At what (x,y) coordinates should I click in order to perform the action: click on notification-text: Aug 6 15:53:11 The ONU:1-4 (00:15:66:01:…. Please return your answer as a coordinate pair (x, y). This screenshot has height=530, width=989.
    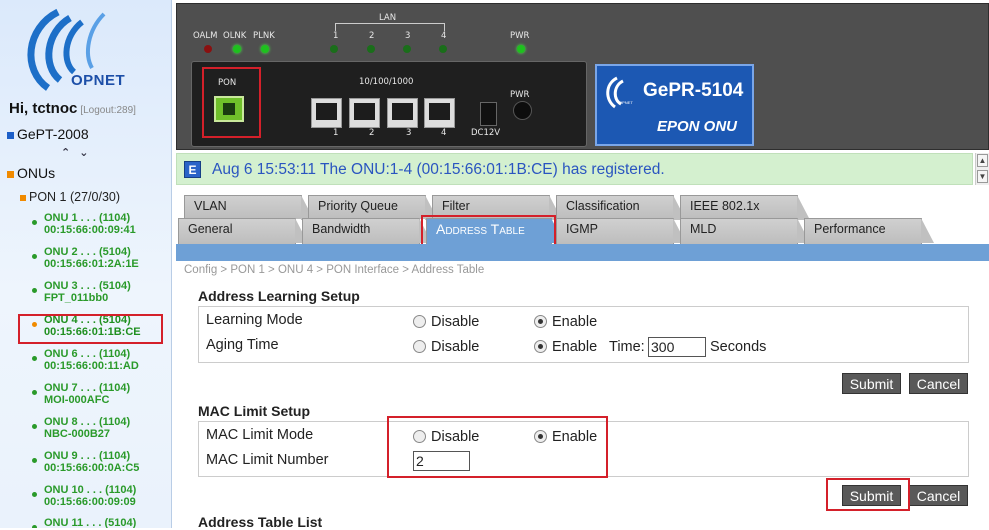
    Looking at the image, I should click on (438, 169).